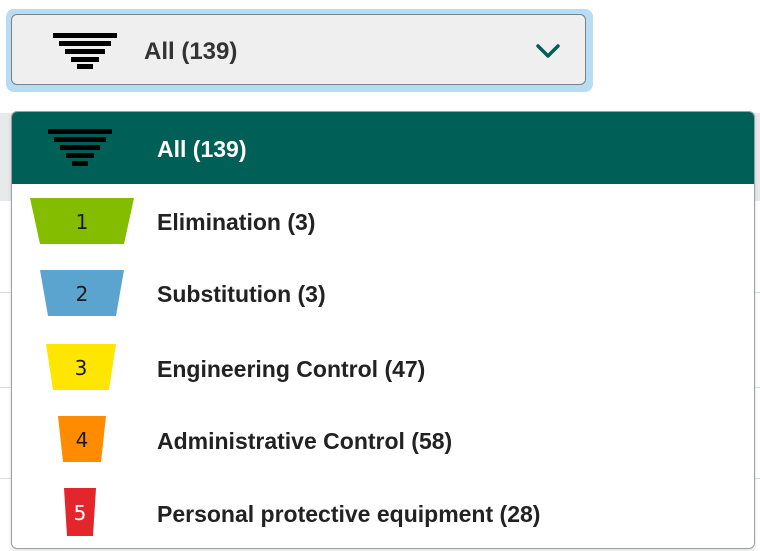  What do you see at coordinates (383, 220) in the screenshot?
I see `option-elimination: 1 Elimination (3)` at bounding box center [383, 220].